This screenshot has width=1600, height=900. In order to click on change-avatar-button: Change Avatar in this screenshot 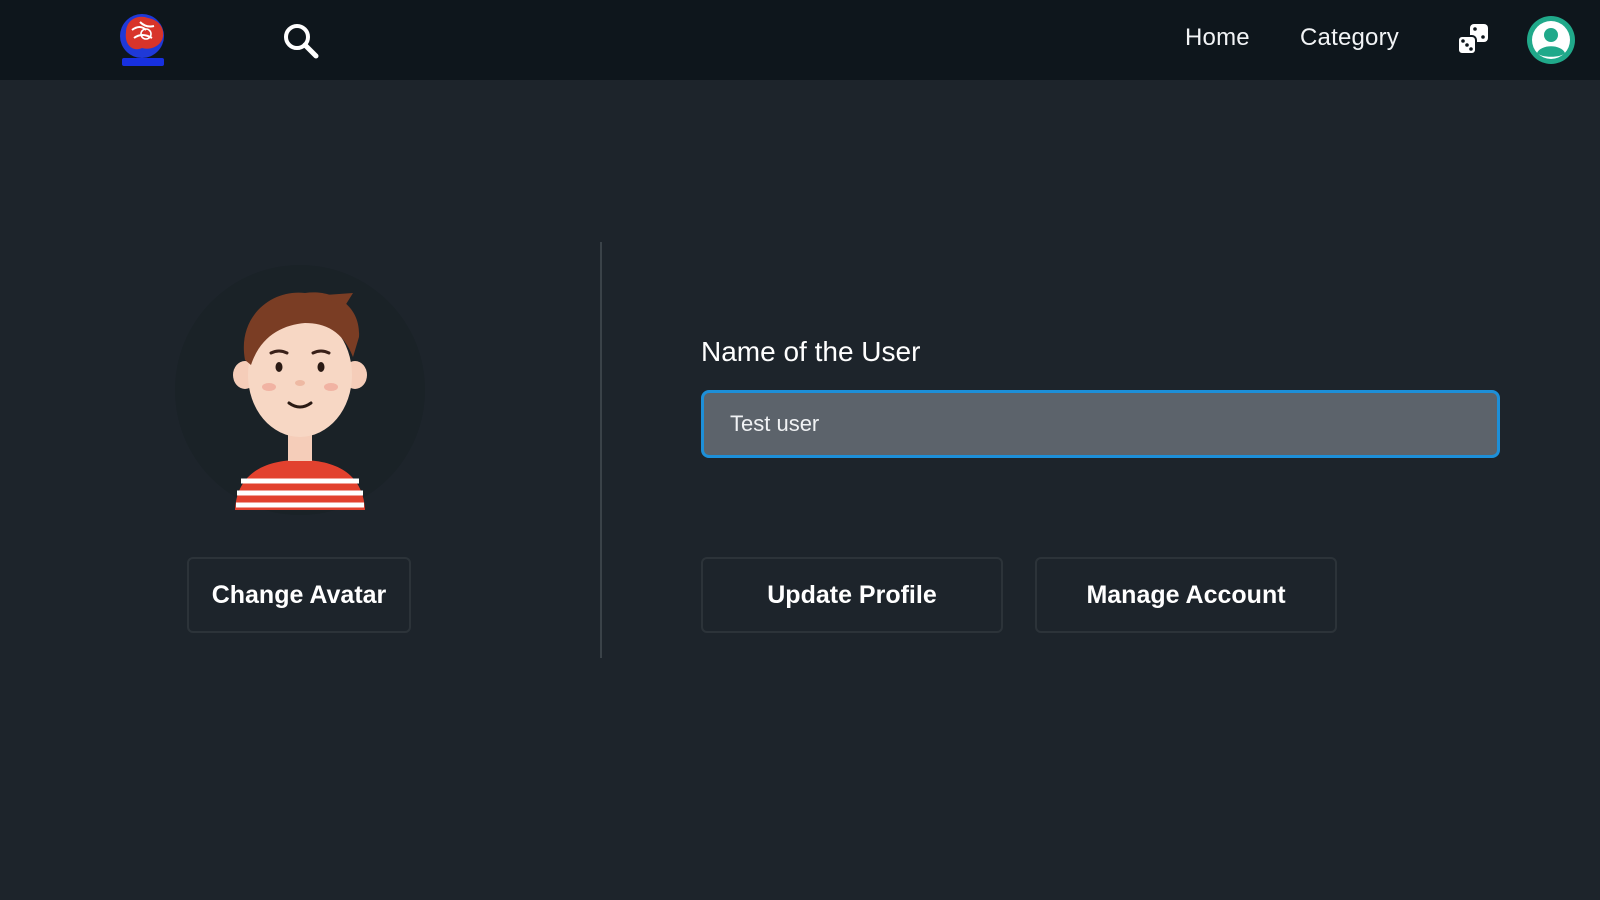, I will do `click(299, 595)`.